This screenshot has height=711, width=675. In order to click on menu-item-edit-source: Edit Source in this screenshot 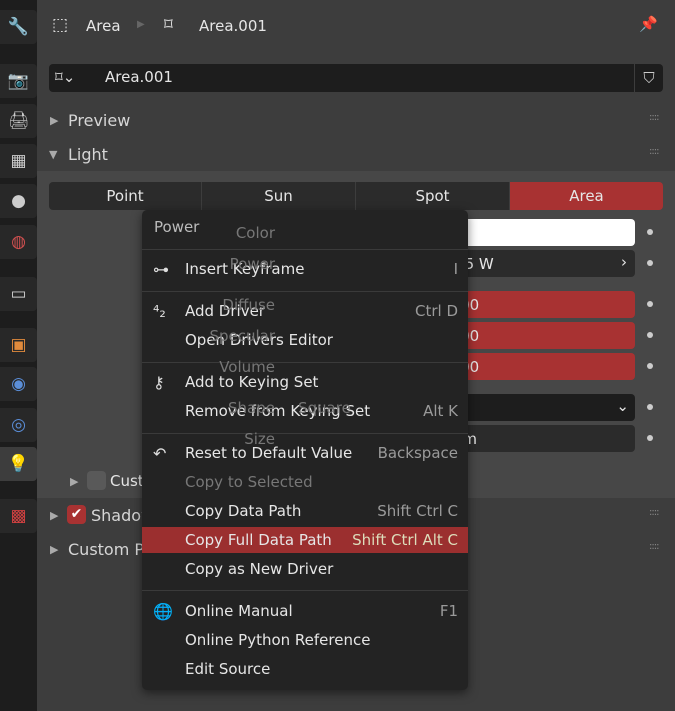, I will do `click(305, 669)`.